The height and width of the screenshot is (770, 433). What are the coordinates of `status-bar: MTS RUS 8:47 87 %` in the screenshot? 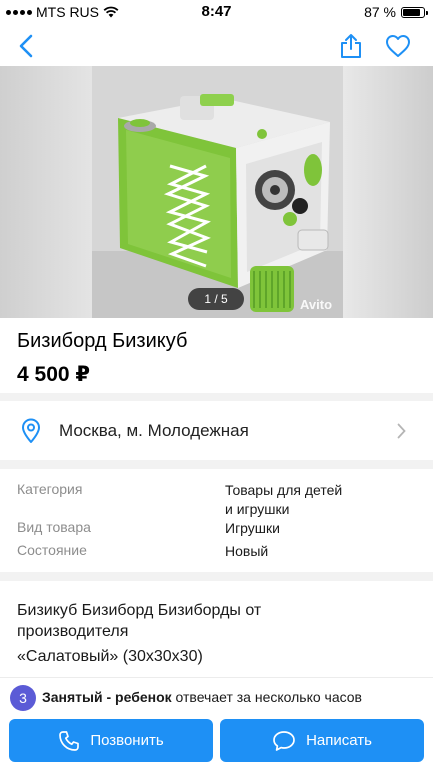 It's located at (216, 12).